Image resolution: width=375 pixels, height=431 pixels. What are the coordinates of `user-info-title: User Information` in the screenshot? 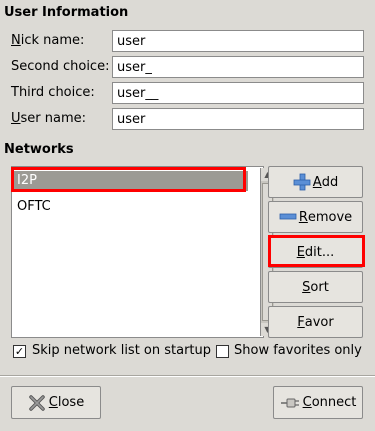 It's located at (66, 12).